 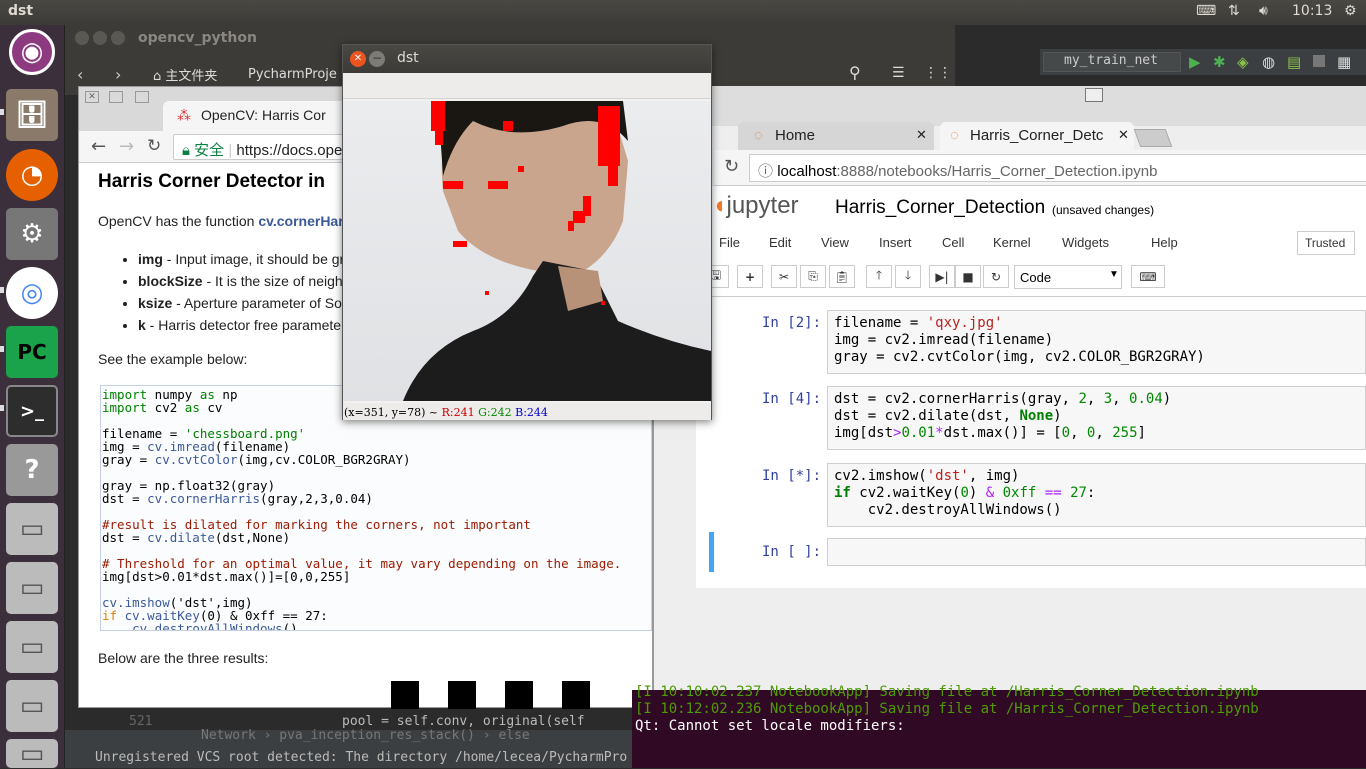 I want to click on cell-type-select: Code ▼, so click(x=1068, y=277).